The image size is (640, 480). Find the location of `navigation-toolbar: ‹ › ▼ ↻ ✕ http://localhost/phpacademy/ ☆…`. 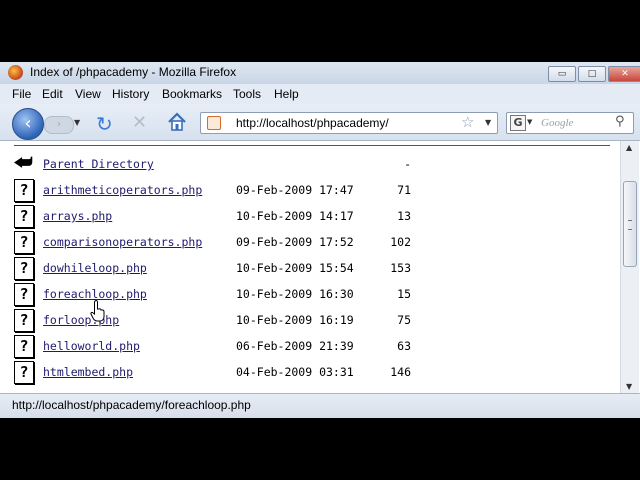

navigation-toolbar: ‹ › ▼ ↻ ✕ http://localhost/phpacademy/ ☆… is located at coordinates (320, 122).